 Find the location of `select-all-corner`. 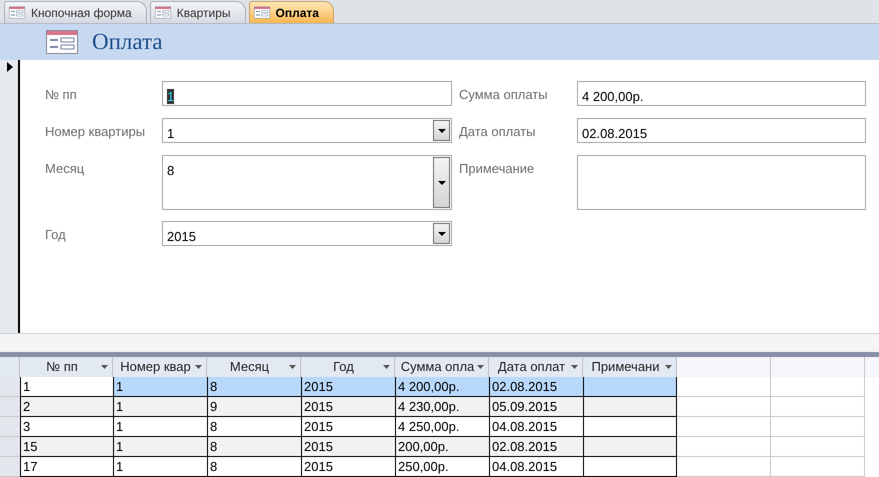

select-all-corner is located at coordinates (10, 367).